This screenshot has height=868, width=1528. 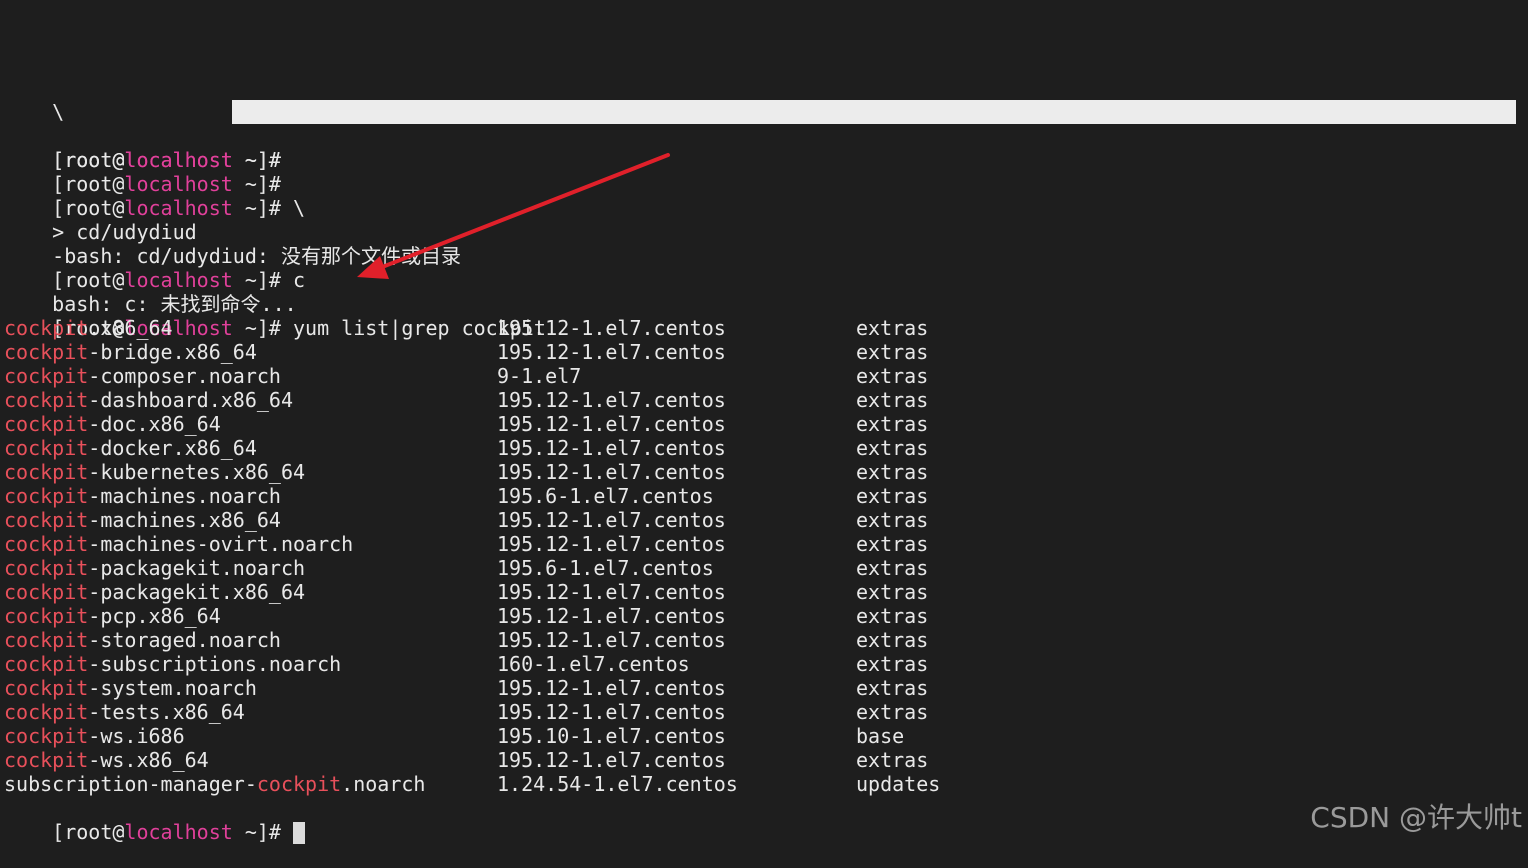 What do you see at coordinates (874, 112) in the screenshot?
I see `selection-highlight` at bounding box center [874, 112].